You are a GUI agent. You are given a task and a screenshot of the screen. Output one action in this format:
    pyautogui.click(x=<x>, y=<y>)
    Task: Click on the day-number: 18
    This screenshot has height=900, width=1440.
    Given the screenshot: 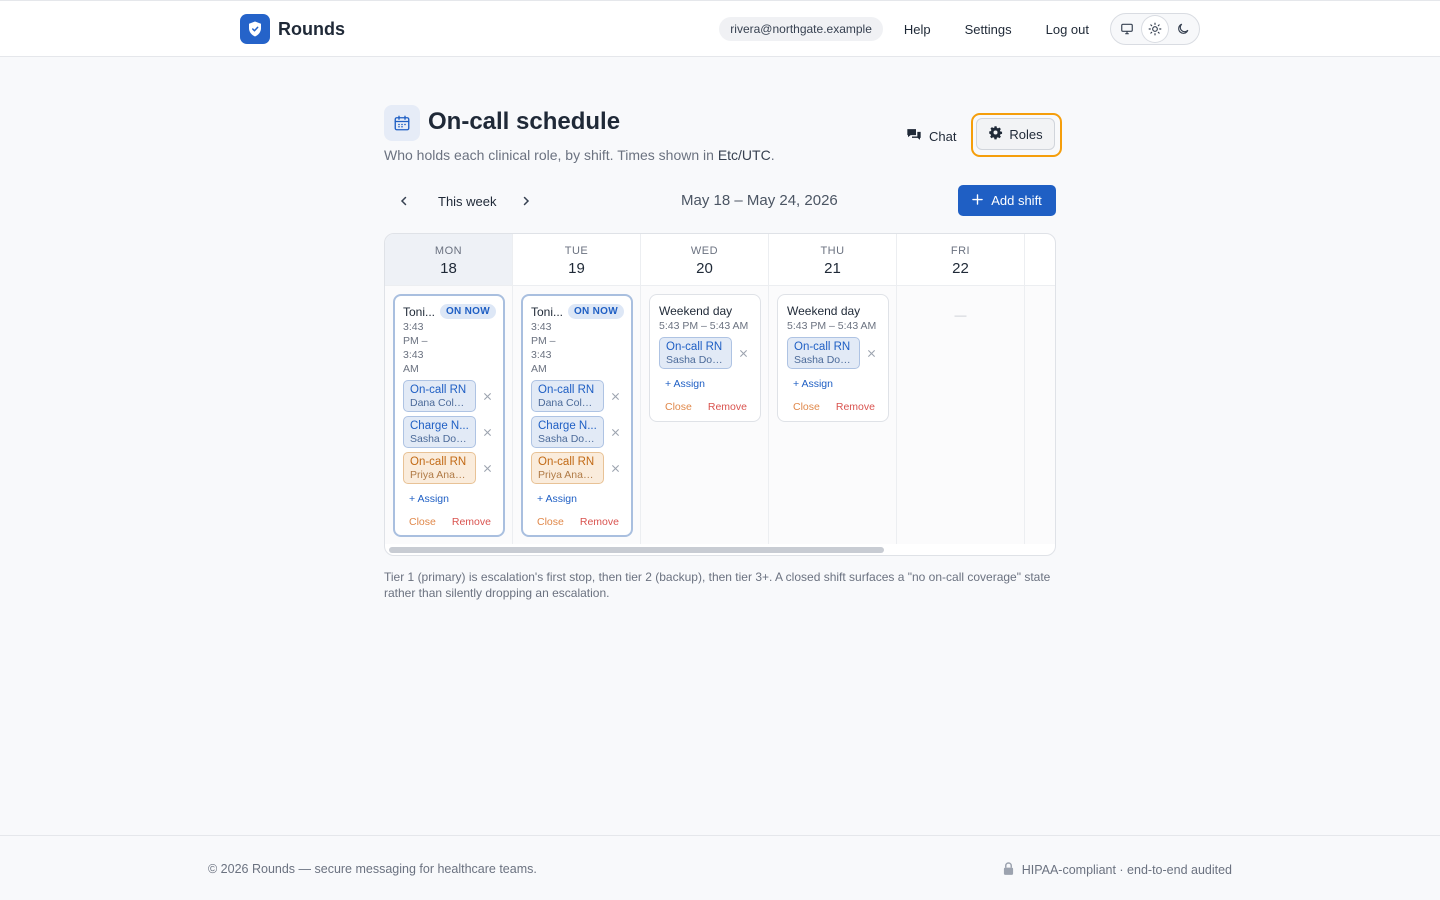 What is the action you would take?
    pyautogui.click(x=448, y=268)
    